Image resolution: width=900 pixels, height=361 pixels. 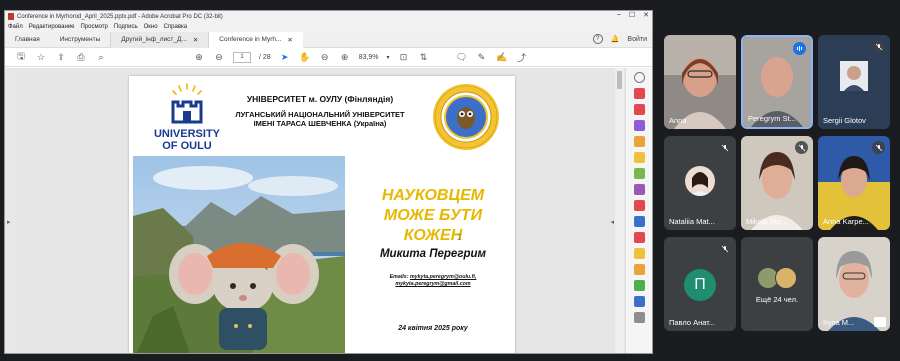 I want to click on select-cursor-icon: ➤, so click(x=285, y=57).